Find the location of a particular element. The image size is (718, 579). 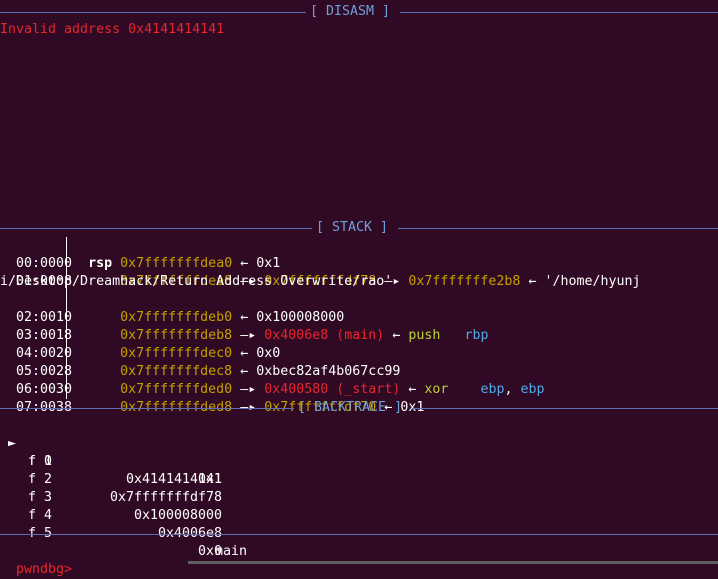

stack-divider is located at coordinates (66, 327).